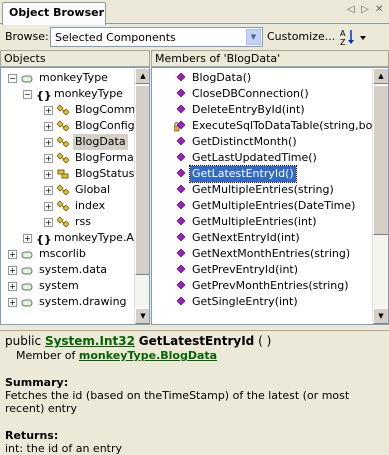 The image size is (389, 455). Describe the element at coordinates (354, 37) in the screenshot. I see `sort-icon: A Z` at that location.